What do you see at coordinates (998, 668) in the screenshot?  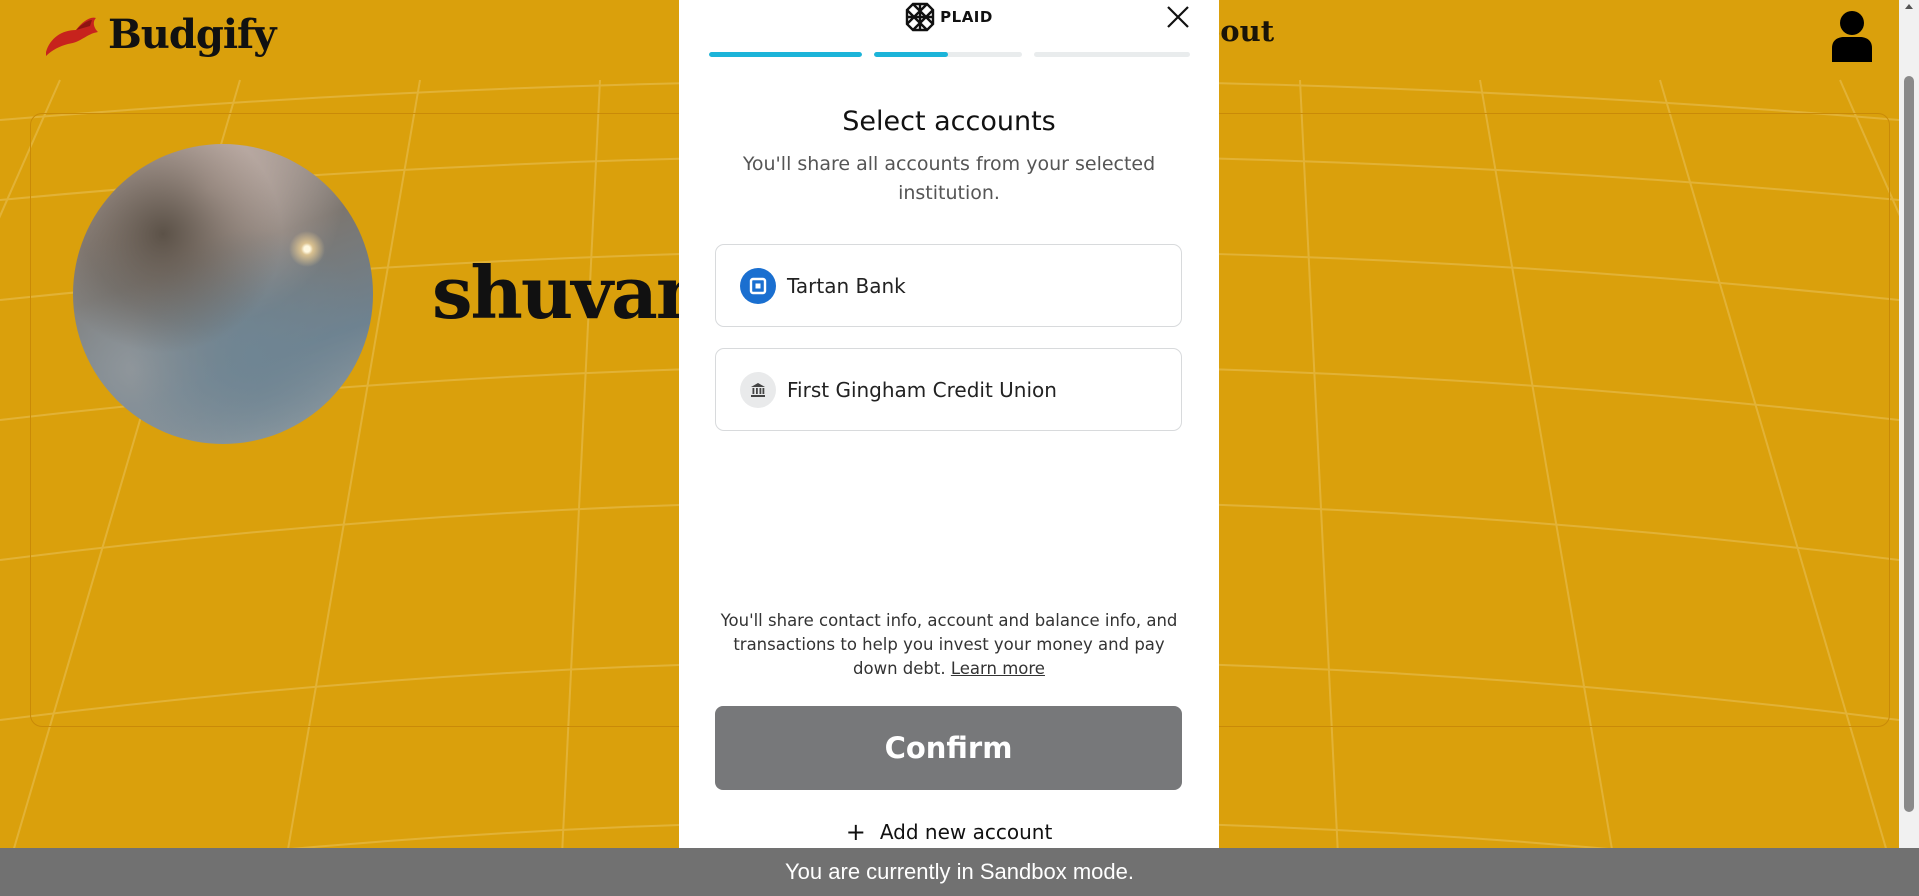 I see `learn-more-link: Learn more` at bounding box center [998, 668].